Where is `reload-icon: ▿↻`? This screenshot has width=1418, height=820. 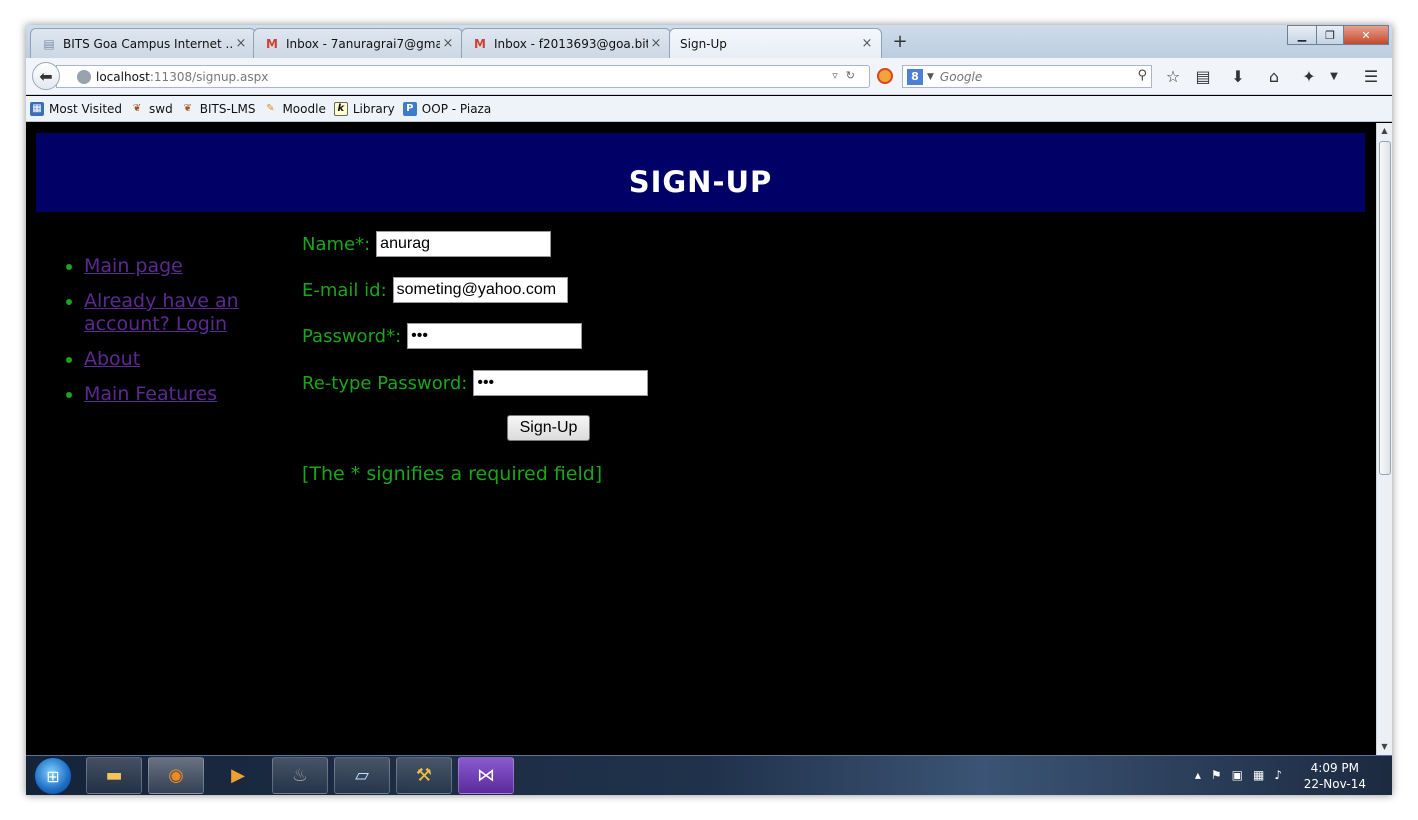
reload-icon: ▿↻ is located at coordinates (847, 75).